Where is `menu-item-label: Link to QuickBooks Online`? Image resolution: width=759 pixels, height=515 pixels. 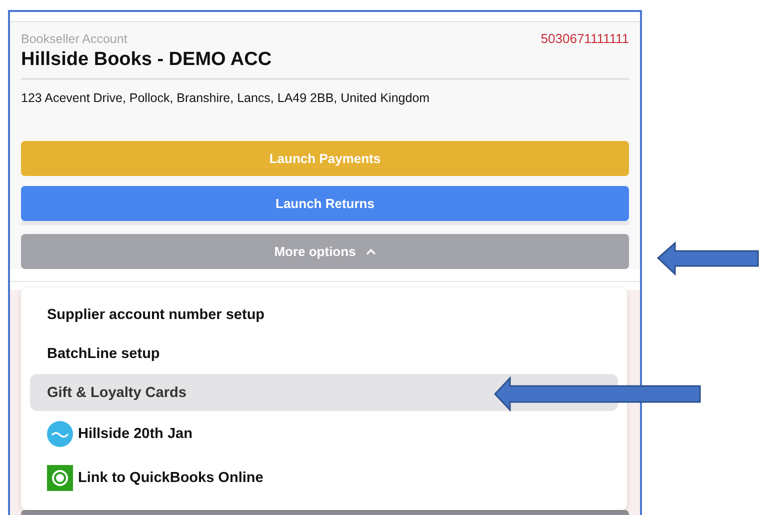
menu-item-label: Link to QuickBooks Online is located at coordinates (171, 478).